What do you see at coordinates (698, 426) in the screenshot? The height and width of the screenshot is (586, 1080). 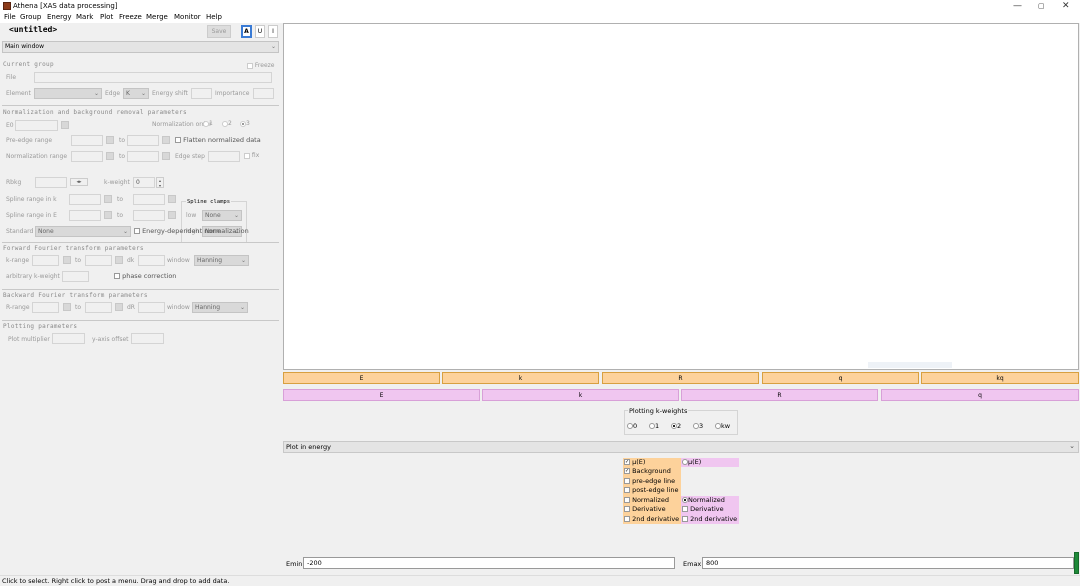 I see `kweight-3-radio: 3` at bounding box center [698, 426].